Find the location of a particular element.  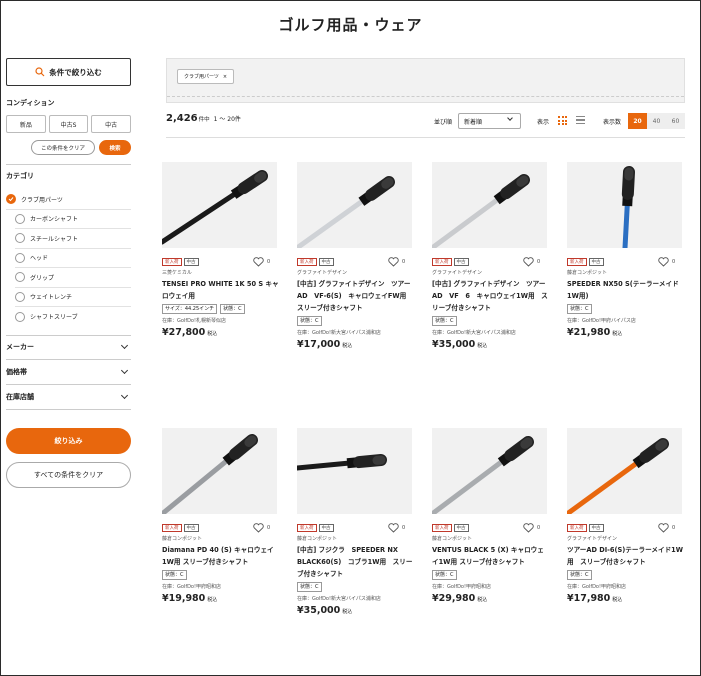

condition-option-used-s: 中古S is located at coordinates (68, 124).